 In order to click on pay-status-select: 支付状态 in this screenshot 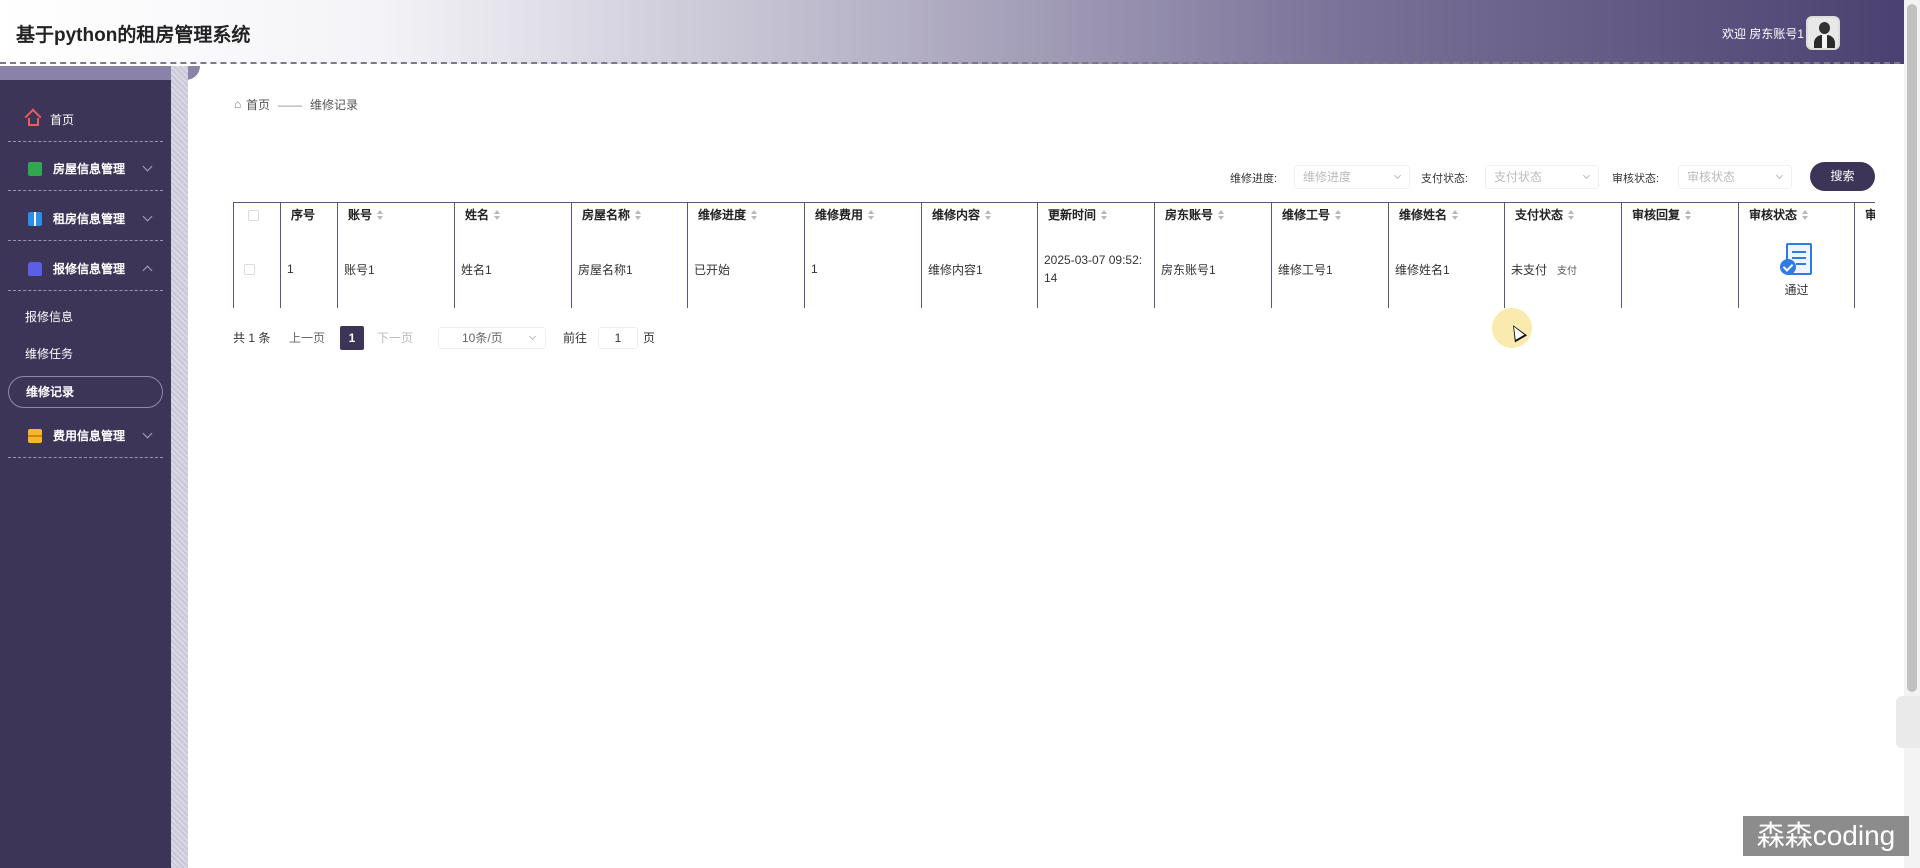, I will do `click(1542, 177)`.